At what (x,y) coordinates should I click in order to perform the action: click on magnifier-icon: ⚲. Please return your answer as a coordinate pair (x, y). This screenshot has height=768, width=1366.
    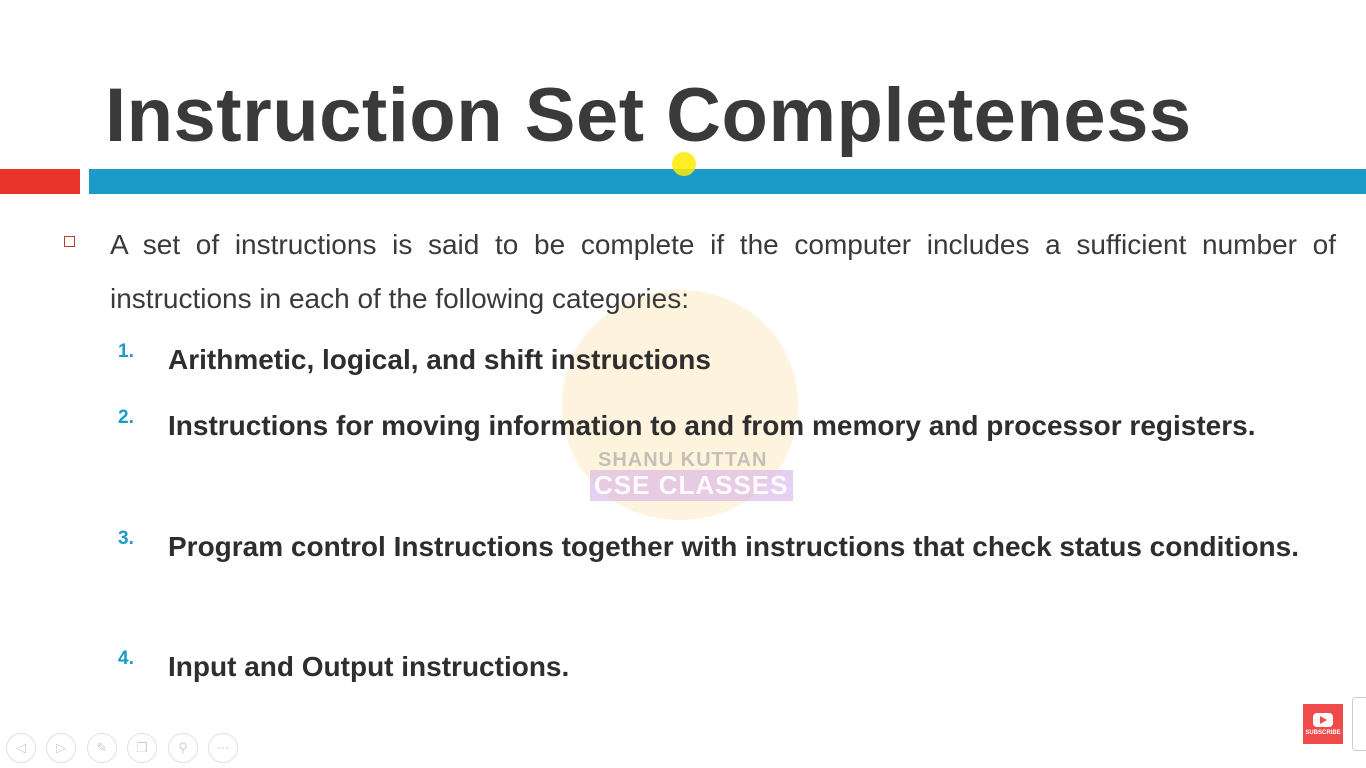
    Looking at the image, I should click on (183, 747).